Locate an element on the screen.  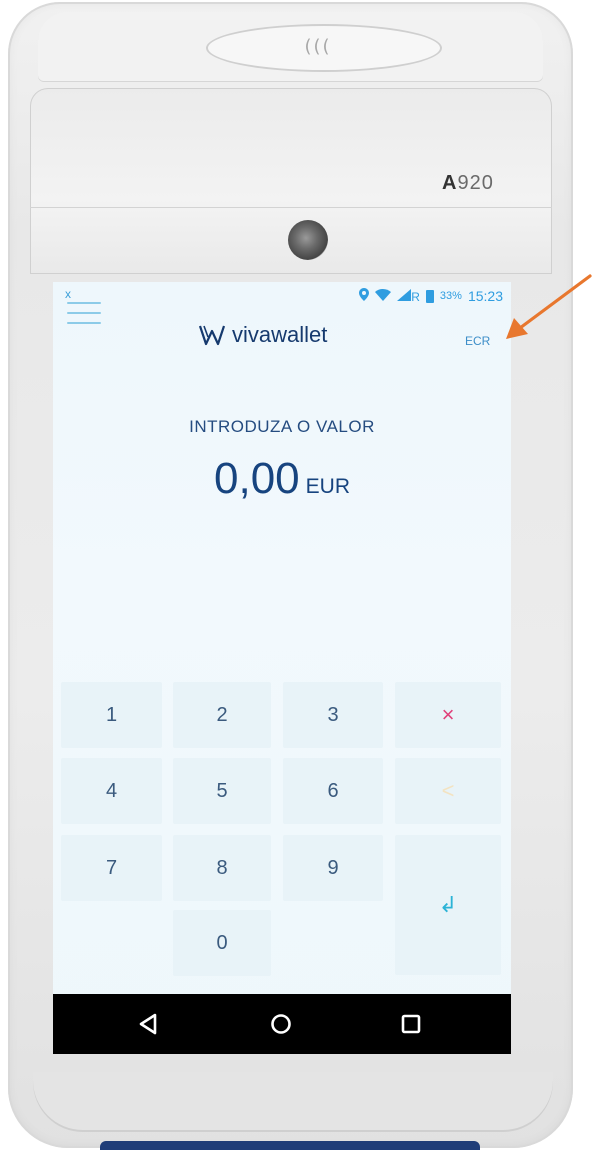
panel-divider is located at coordinates (291, 207).